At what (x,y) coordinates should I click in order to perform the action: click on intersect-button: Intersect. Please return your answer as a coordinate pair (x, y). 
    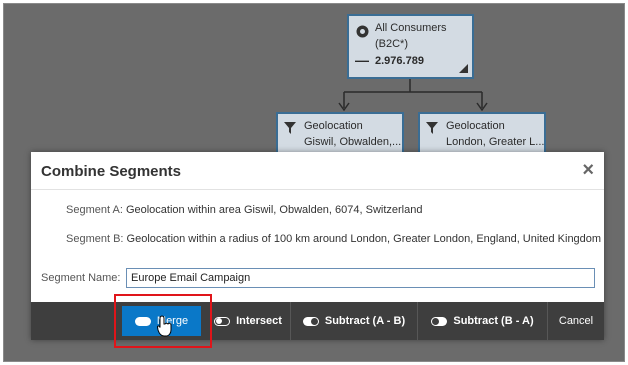
    Looking at the image, I should click on (248, 321).